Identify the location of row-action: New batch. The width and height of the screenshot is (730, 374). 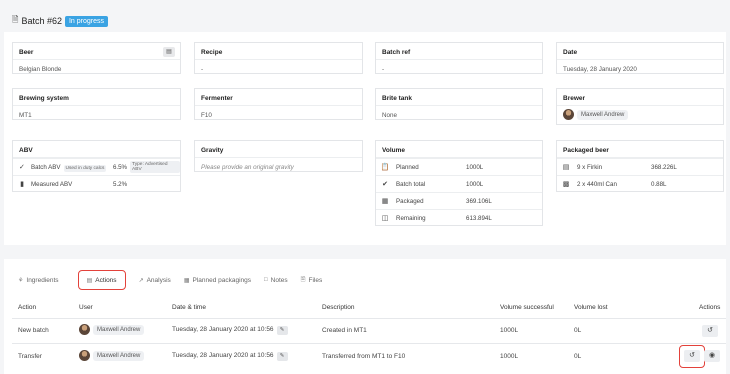
(33, 330).